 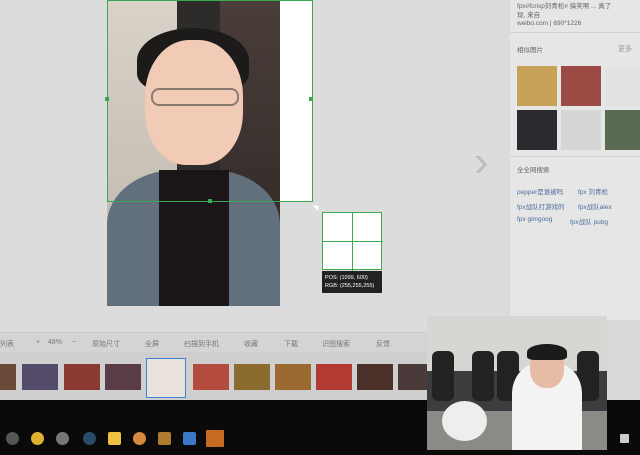 I want to click on selection-box, so click(x=210, y=101).